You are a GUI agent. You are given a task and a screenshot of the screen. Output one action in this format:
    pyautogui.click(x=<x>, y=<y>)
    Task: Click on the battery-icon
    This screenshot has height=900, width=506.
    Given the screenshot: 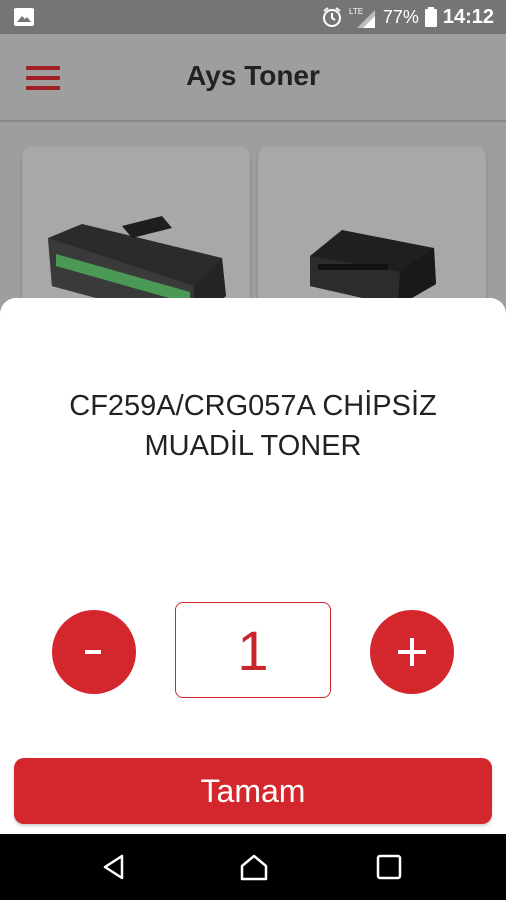 What is the action you would take?
    pyautogui.click(x=430, y=17)
    